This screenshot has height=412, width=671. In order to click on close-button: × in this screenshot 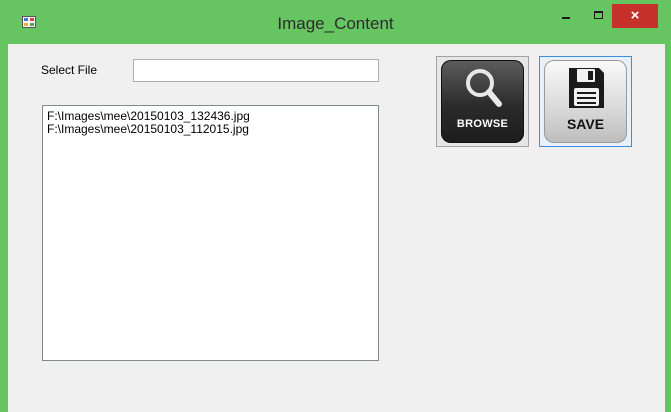, I will do `click(635, 16)`.